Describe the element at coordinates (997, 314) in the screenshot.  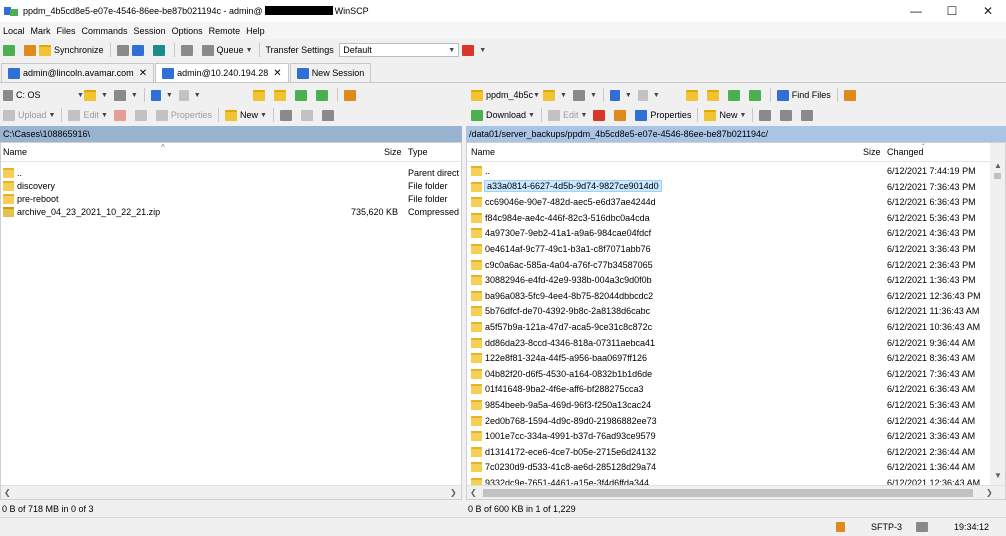
I see `remote-vertical-scrollbar: ▲ ▼` at that location.